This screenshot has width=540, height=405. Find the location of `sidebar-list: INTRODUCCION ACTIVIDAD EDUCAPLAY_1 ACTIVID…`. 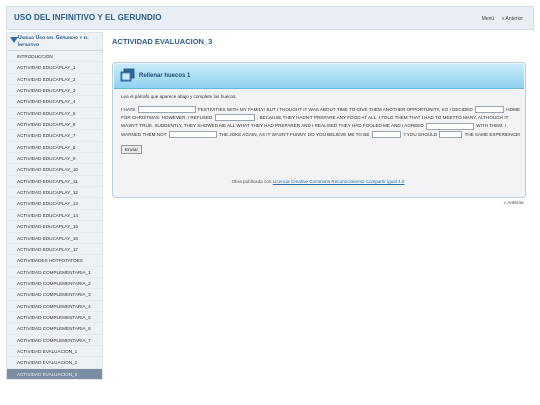

sidebar-list: INTRODUCCION ACTIVIDAD EDUCAPLAY_1 ACTIVID… is located at coordinates (54, 215).